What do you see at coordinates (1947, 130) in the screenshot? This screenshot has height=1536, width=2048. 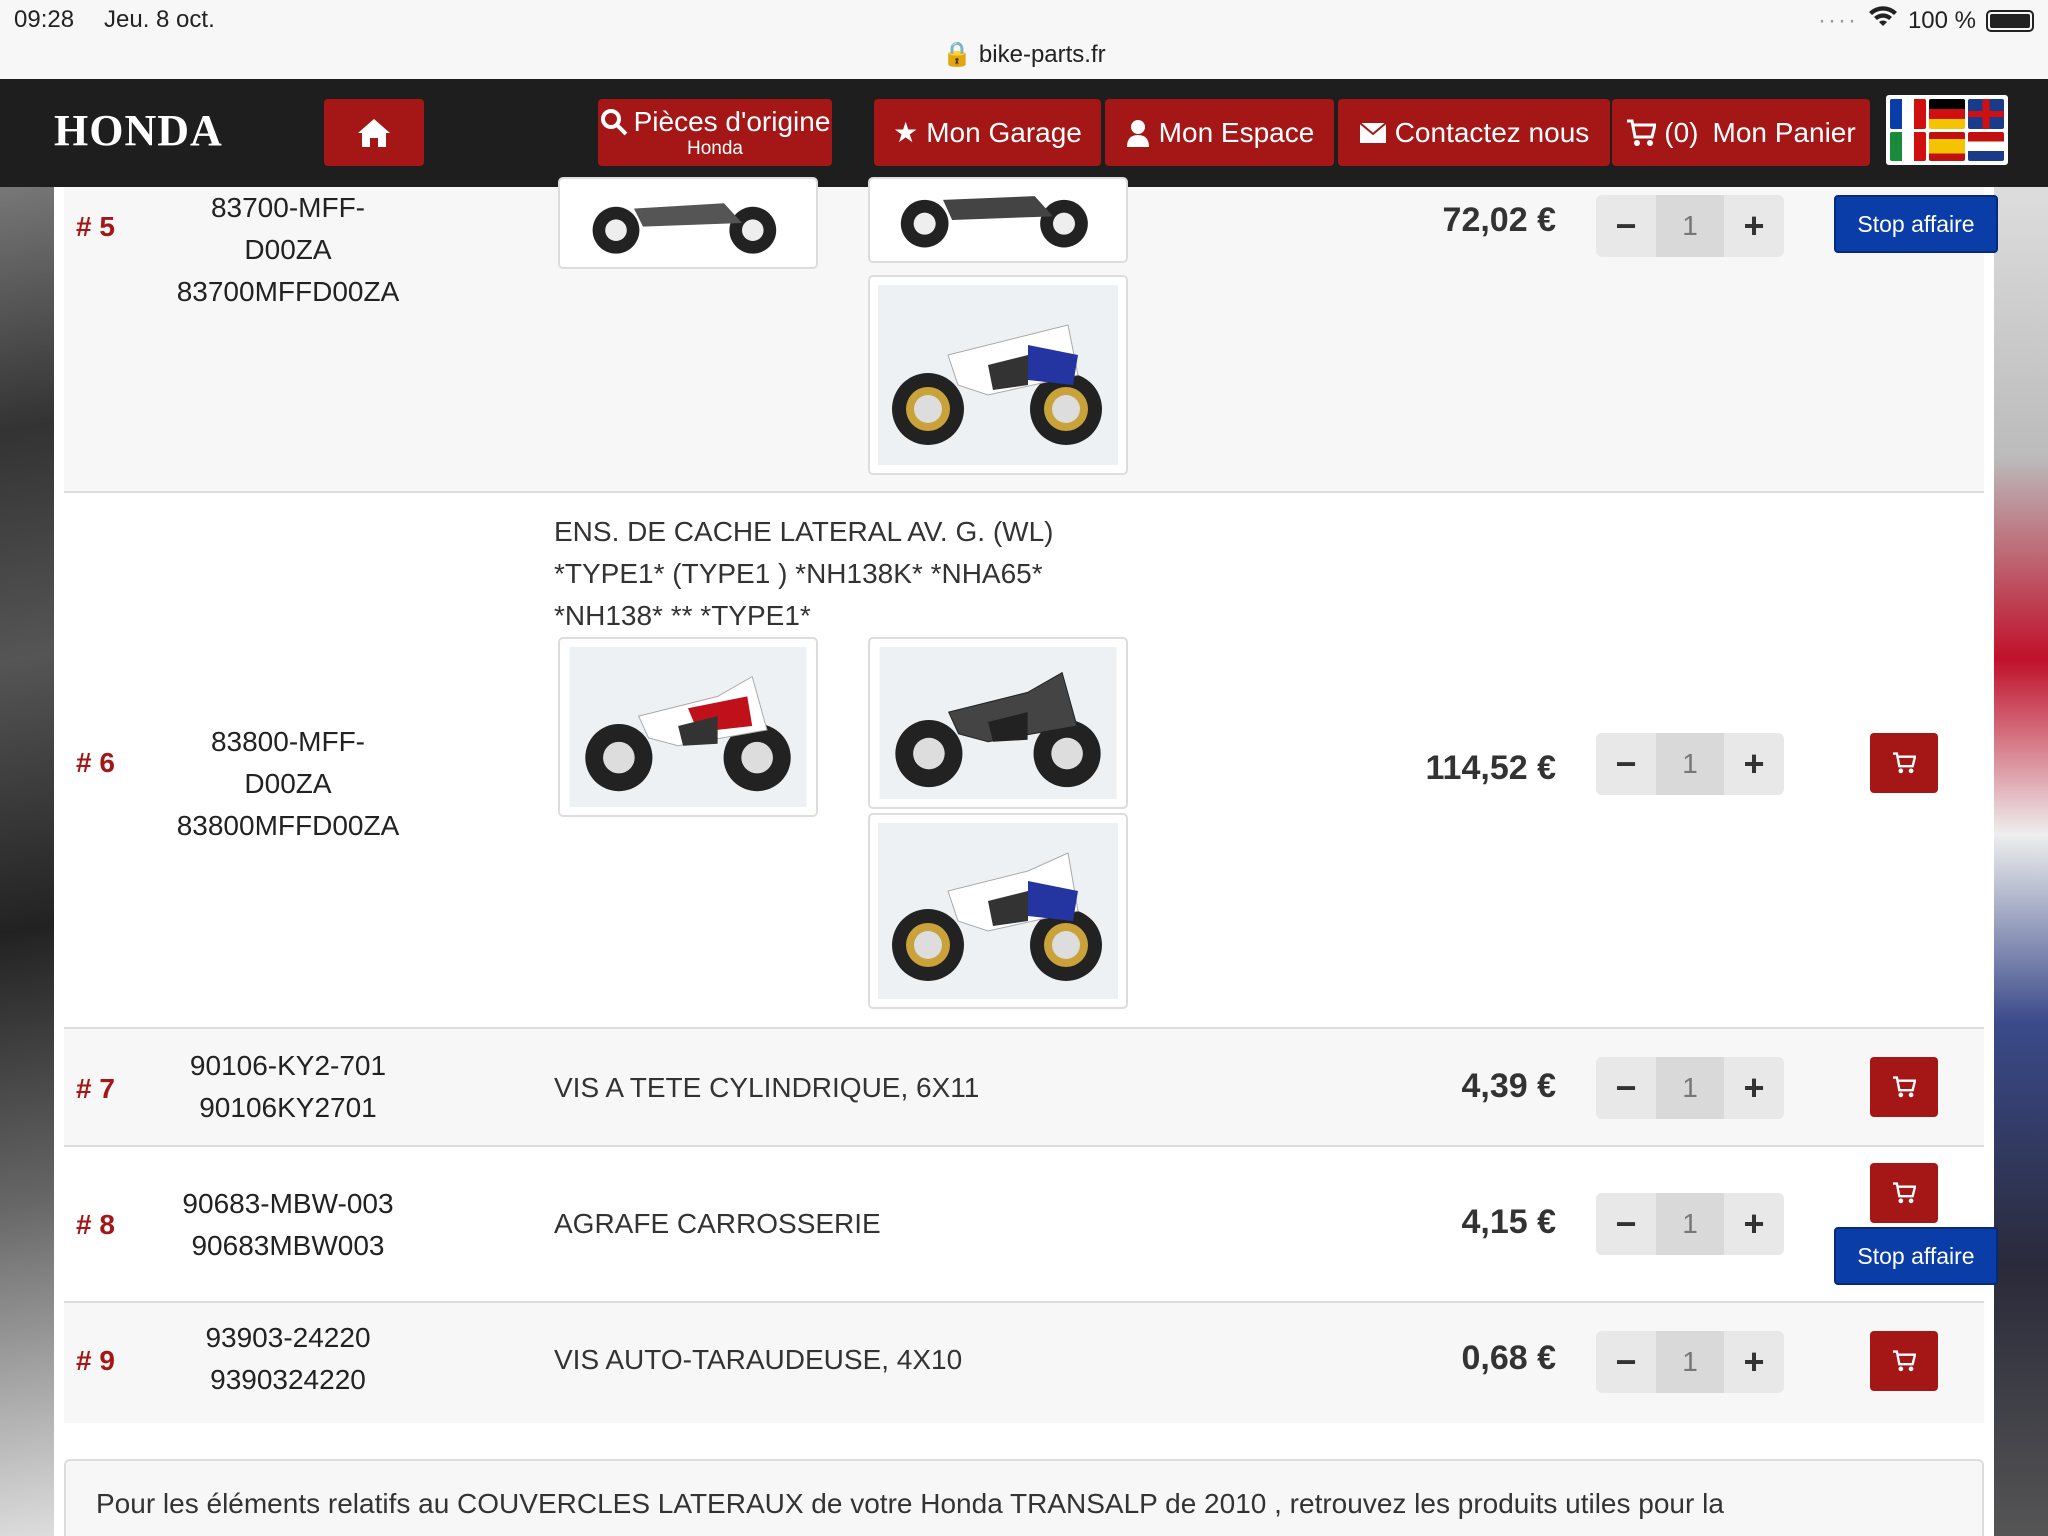 I see `language-selector` at bounding box center [1947, 130].